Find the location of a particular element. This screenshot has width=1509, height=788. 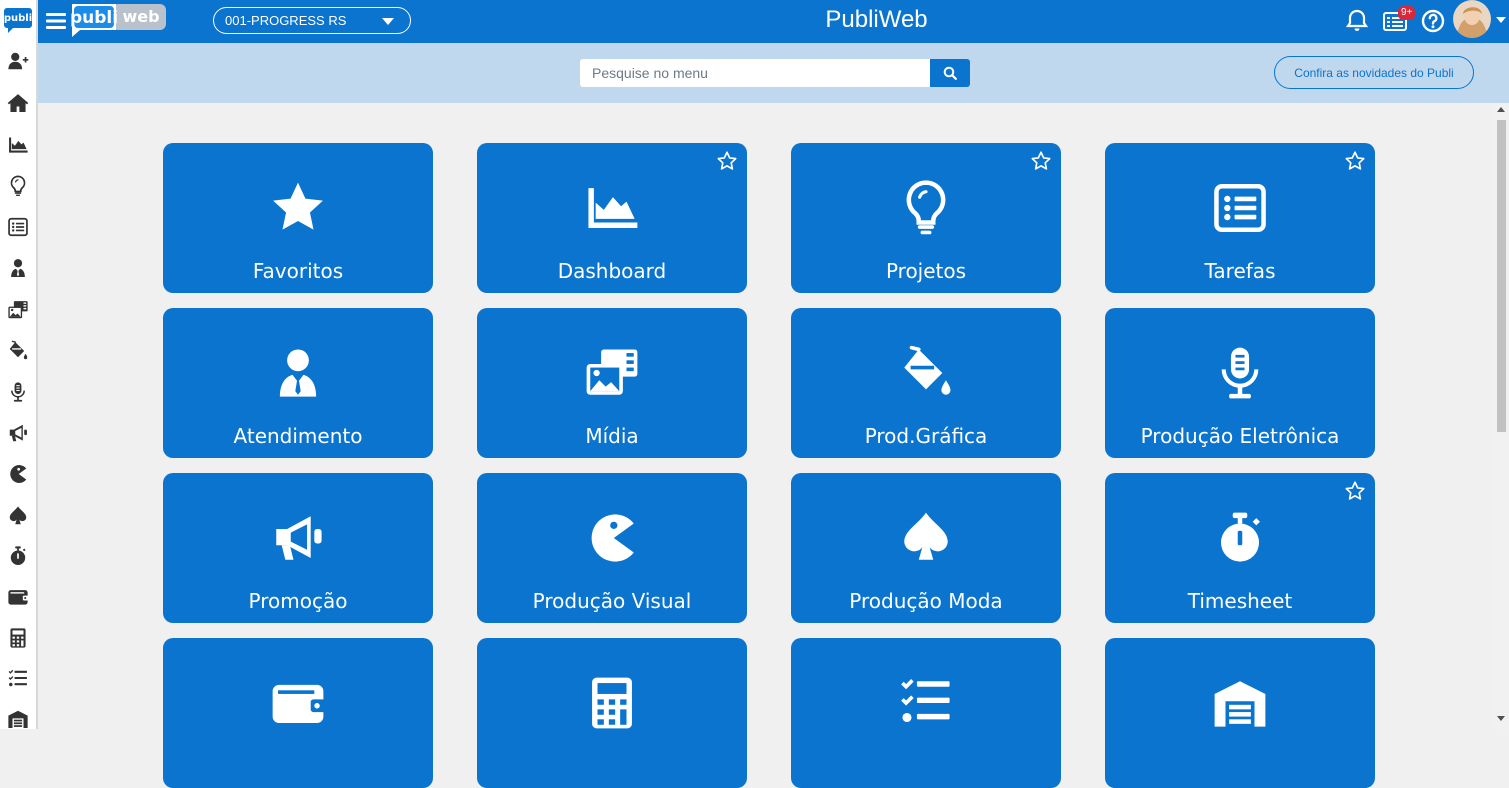

company-select: 001-PROGRESS RS is located at coordinates (312, 20).